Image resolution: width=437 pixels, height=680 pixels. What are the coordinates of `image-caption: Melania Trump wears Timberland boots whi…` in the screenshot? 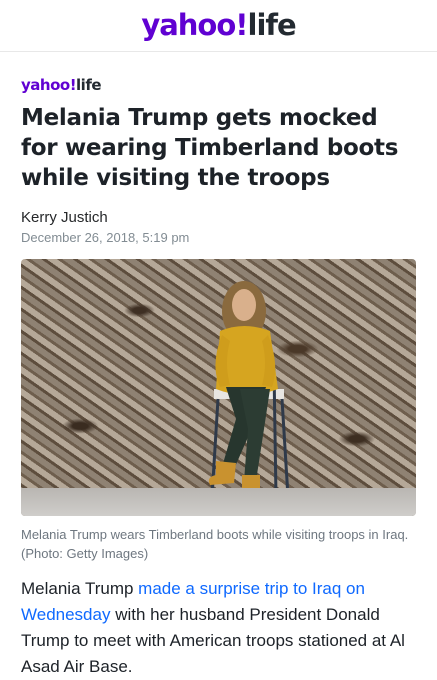 It's located at (215, 544).